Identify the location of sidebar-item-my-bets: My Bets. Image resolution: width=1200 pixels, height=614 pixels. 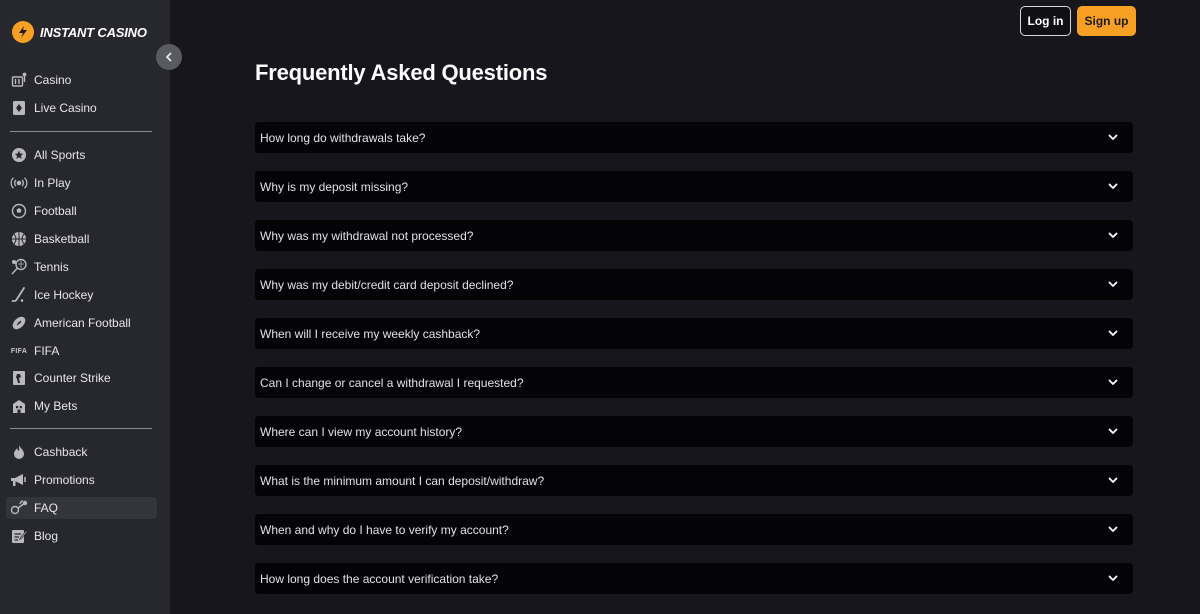
(81, 406).